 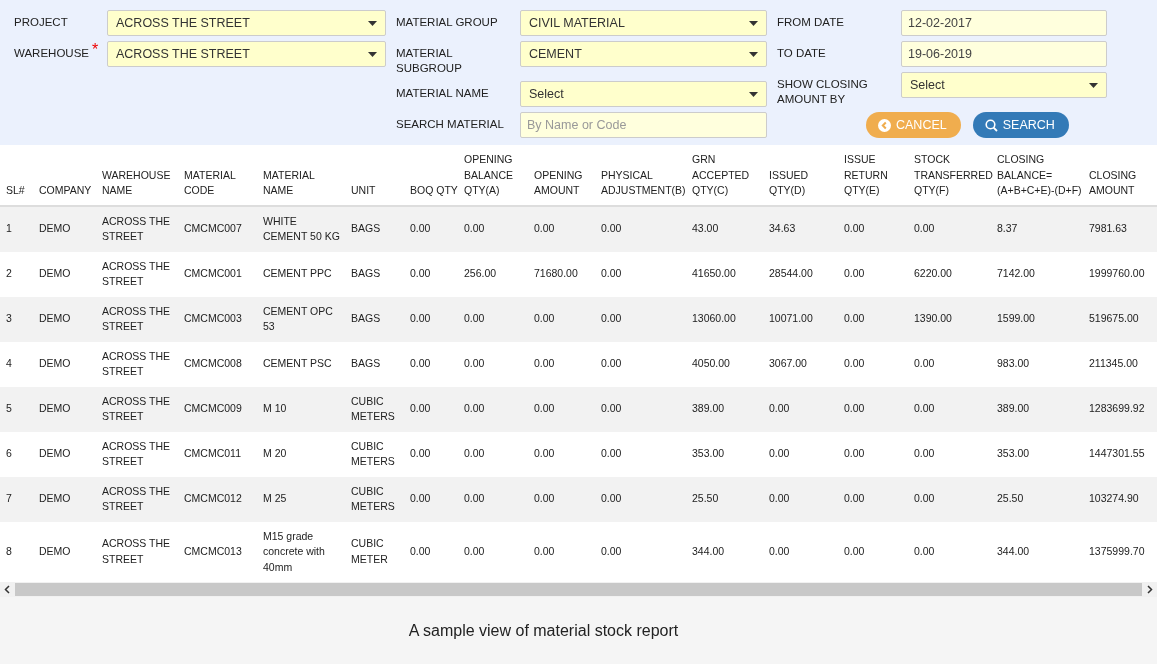 What do you see at coordinates (64, 175) in the screenshot?
I see `column-header: COMPANY` at bounding box center [64, 175].